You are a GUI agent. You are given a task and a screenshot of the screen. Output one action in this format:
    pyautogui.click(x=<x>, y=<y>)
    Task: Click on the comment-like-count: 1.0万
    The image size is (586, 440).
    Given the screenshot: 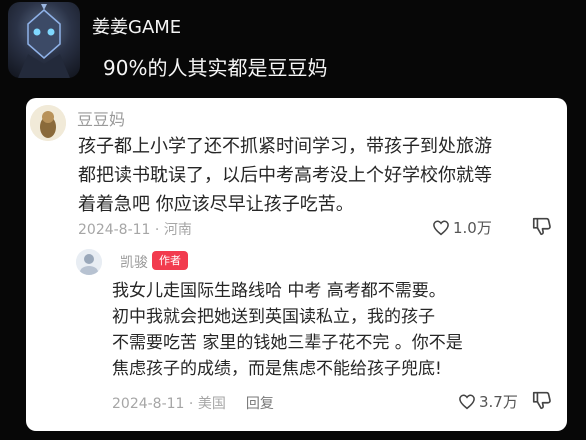 What is the action you would take?
    pyautogui.click(x=472, y=228)
    